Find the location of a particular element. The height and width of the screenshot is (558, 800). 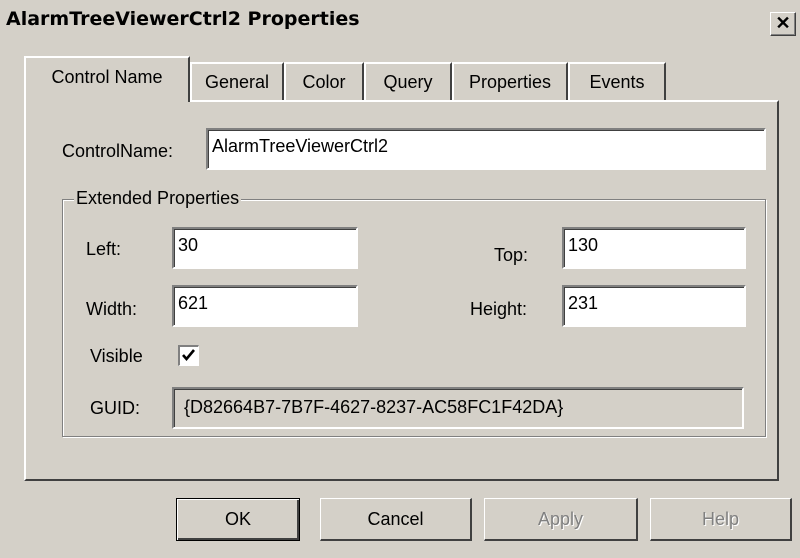

tab-color: Color is located at coordinates (324, 81).